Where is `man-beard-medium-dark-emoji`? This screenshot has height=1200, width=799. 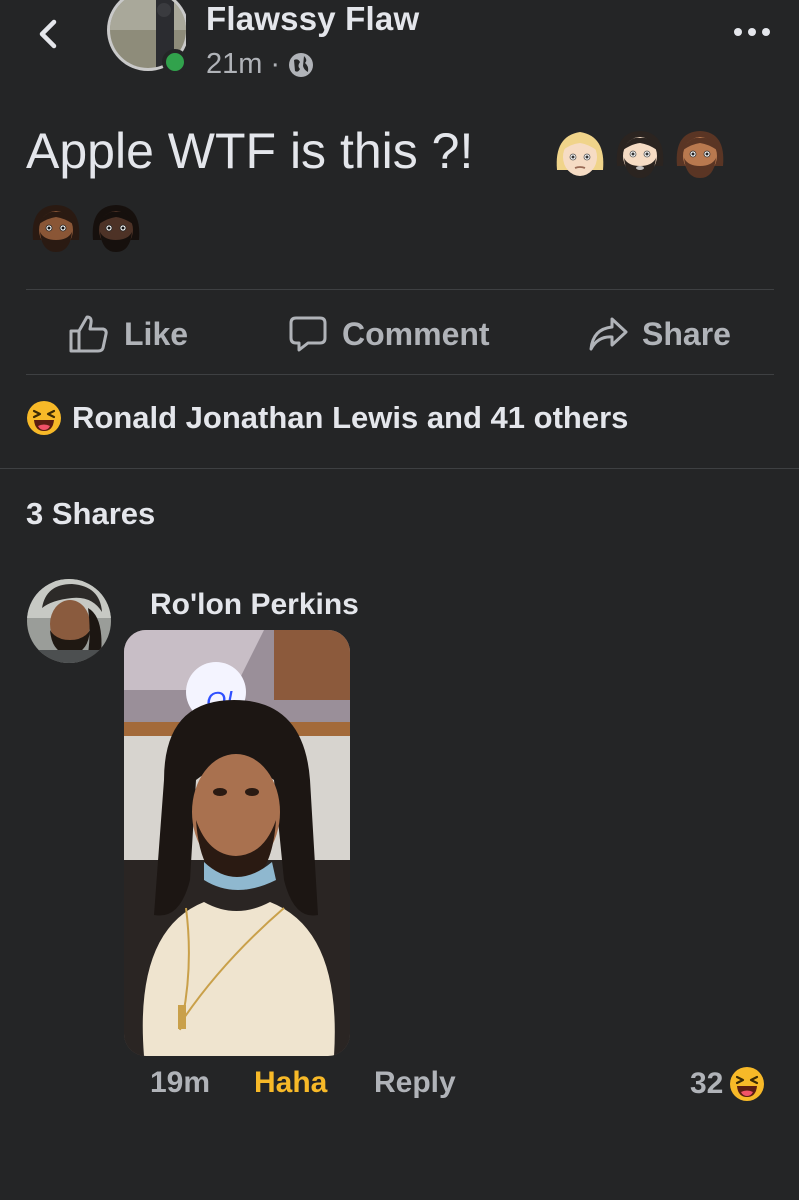
man-beard-medium-dark-emoji is located at coordinates (56, 228).